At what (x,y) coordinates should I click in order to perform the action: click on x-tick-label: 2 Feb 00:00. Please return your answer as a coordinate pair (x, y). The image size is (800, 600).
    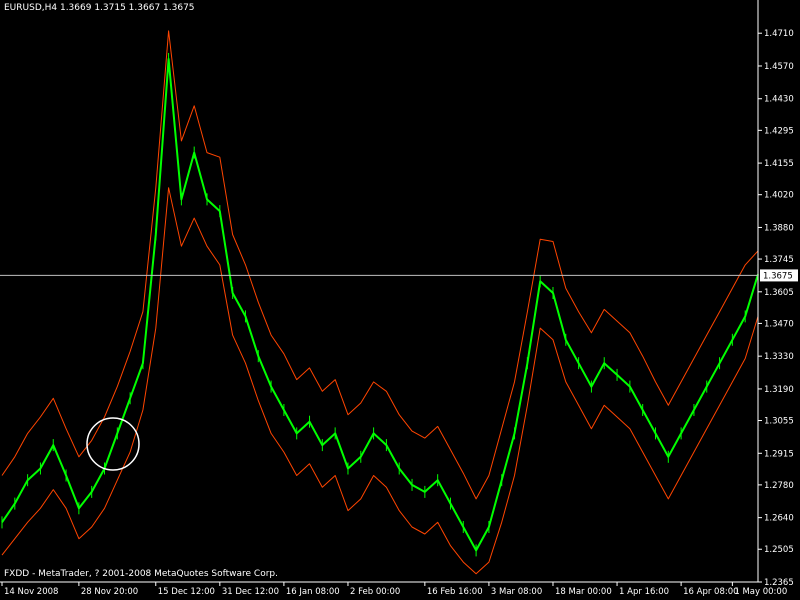
    Looking at the image, I should click on (375, 592).